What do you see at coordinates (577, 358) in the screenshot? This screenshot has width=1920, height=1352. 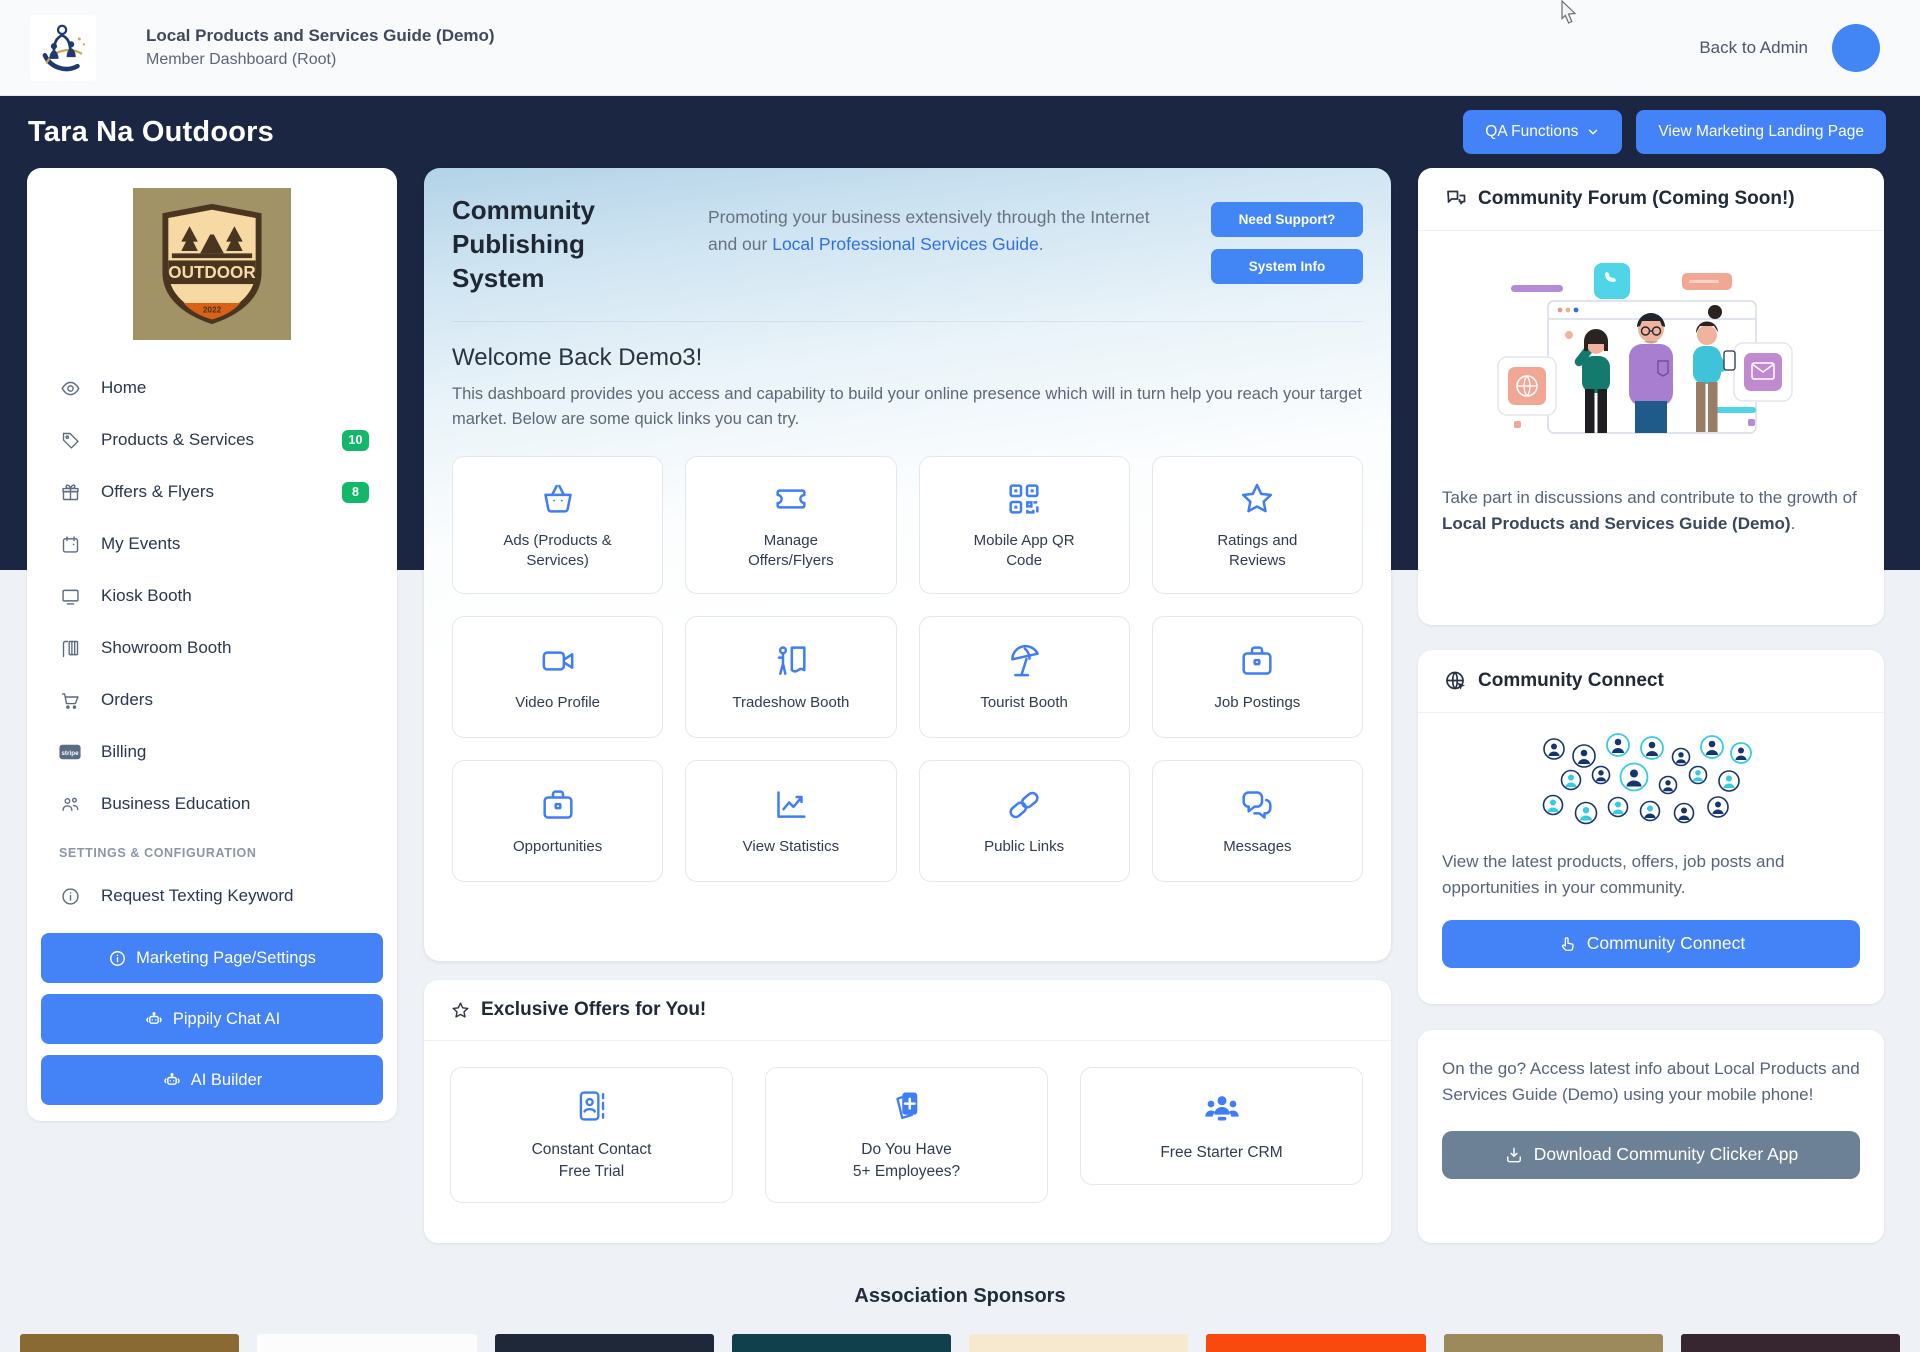 I see `welcome-heading: Welcome Back Demo3!` at bounding box center [577, 358].